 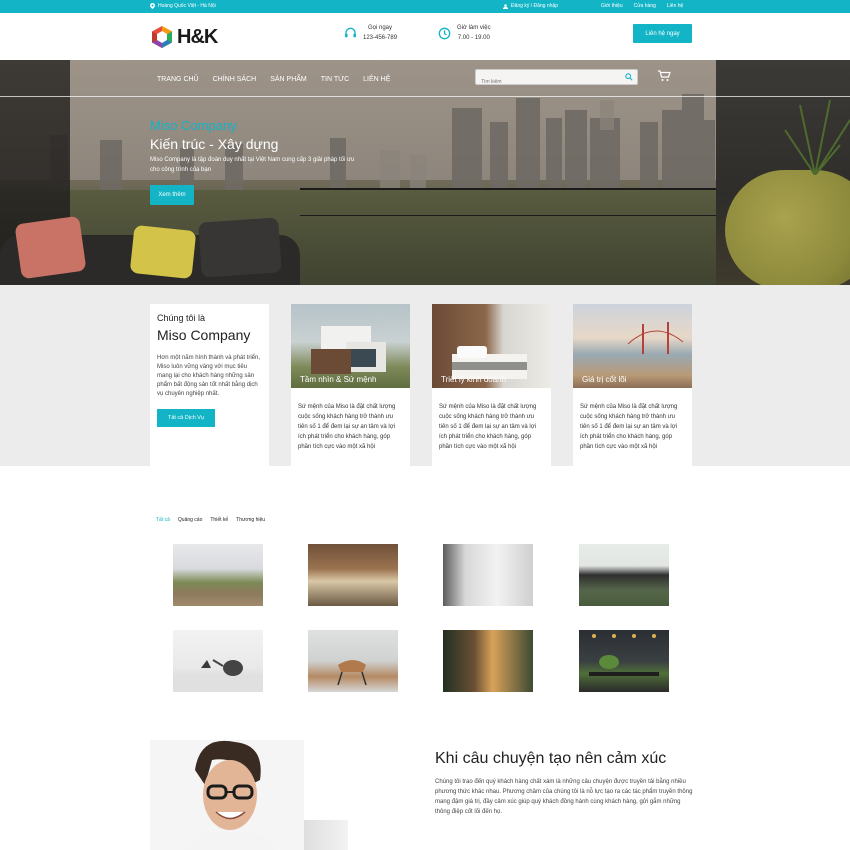 What do you see at coordinates (645, 6) in the screenshot?
I see `top-link-store: Cửa hàng` at bounding box center [645, 6].